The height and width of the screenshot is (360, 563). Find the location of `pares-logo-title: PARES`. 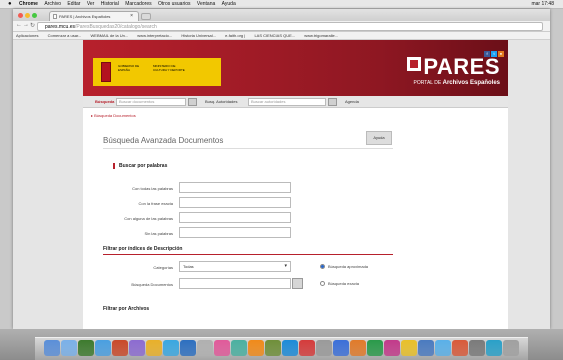

pares-logo-title: PARES is located at coordinates (461, 66).